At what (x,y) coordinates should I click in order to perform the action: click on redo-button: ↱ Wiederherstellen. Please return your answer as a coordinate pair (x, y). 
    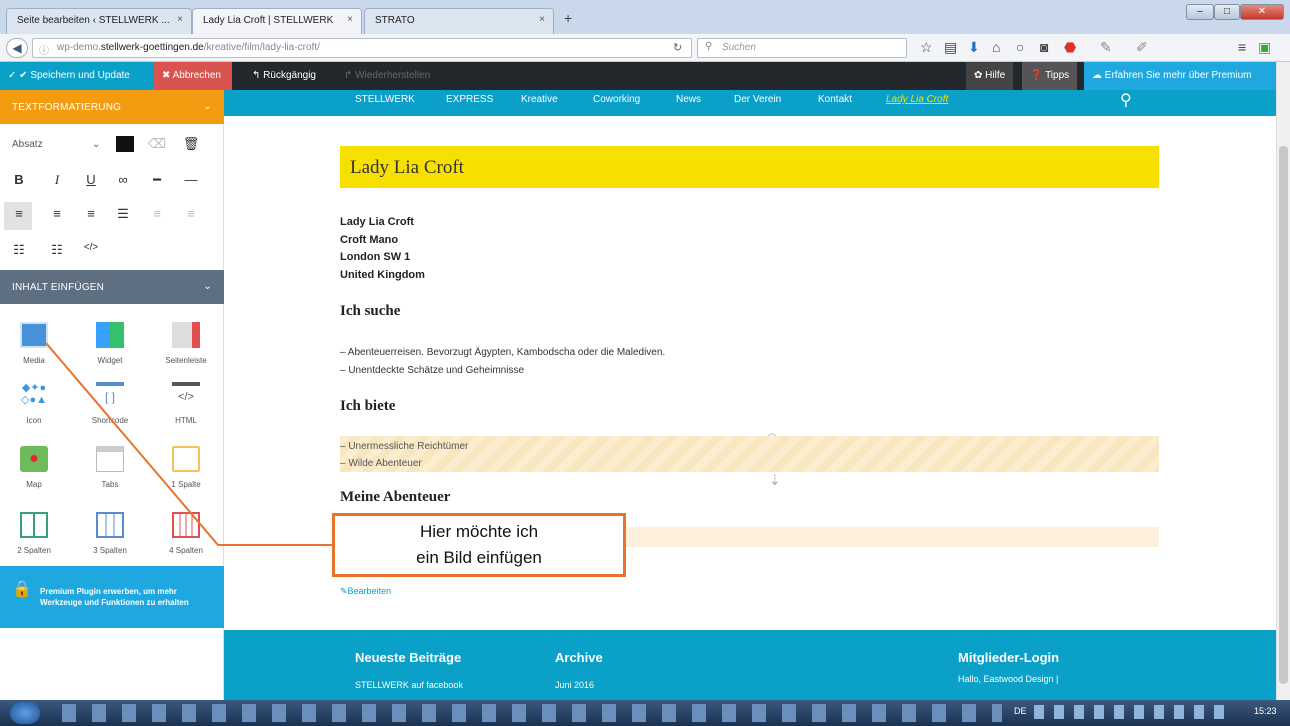
    Looking at the image, I should click on (387, 76).